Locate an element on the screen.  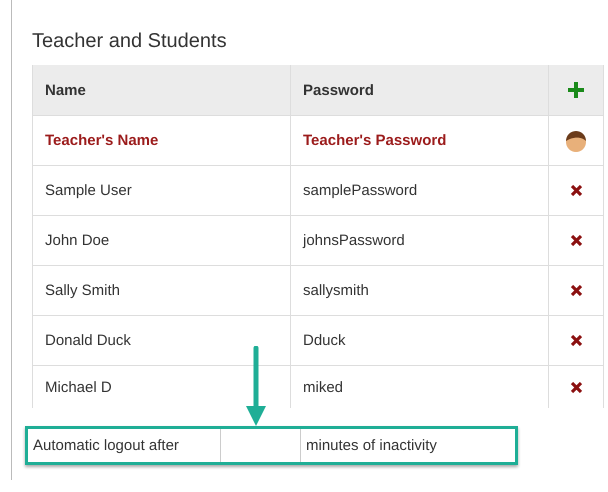
table-cell: samplePassword is located at coordinates (420, 191).